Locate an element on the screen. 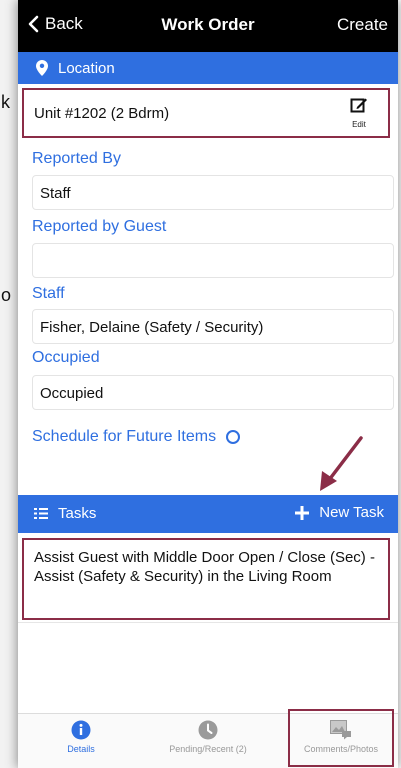  divider is located at coordinates (208, 622).